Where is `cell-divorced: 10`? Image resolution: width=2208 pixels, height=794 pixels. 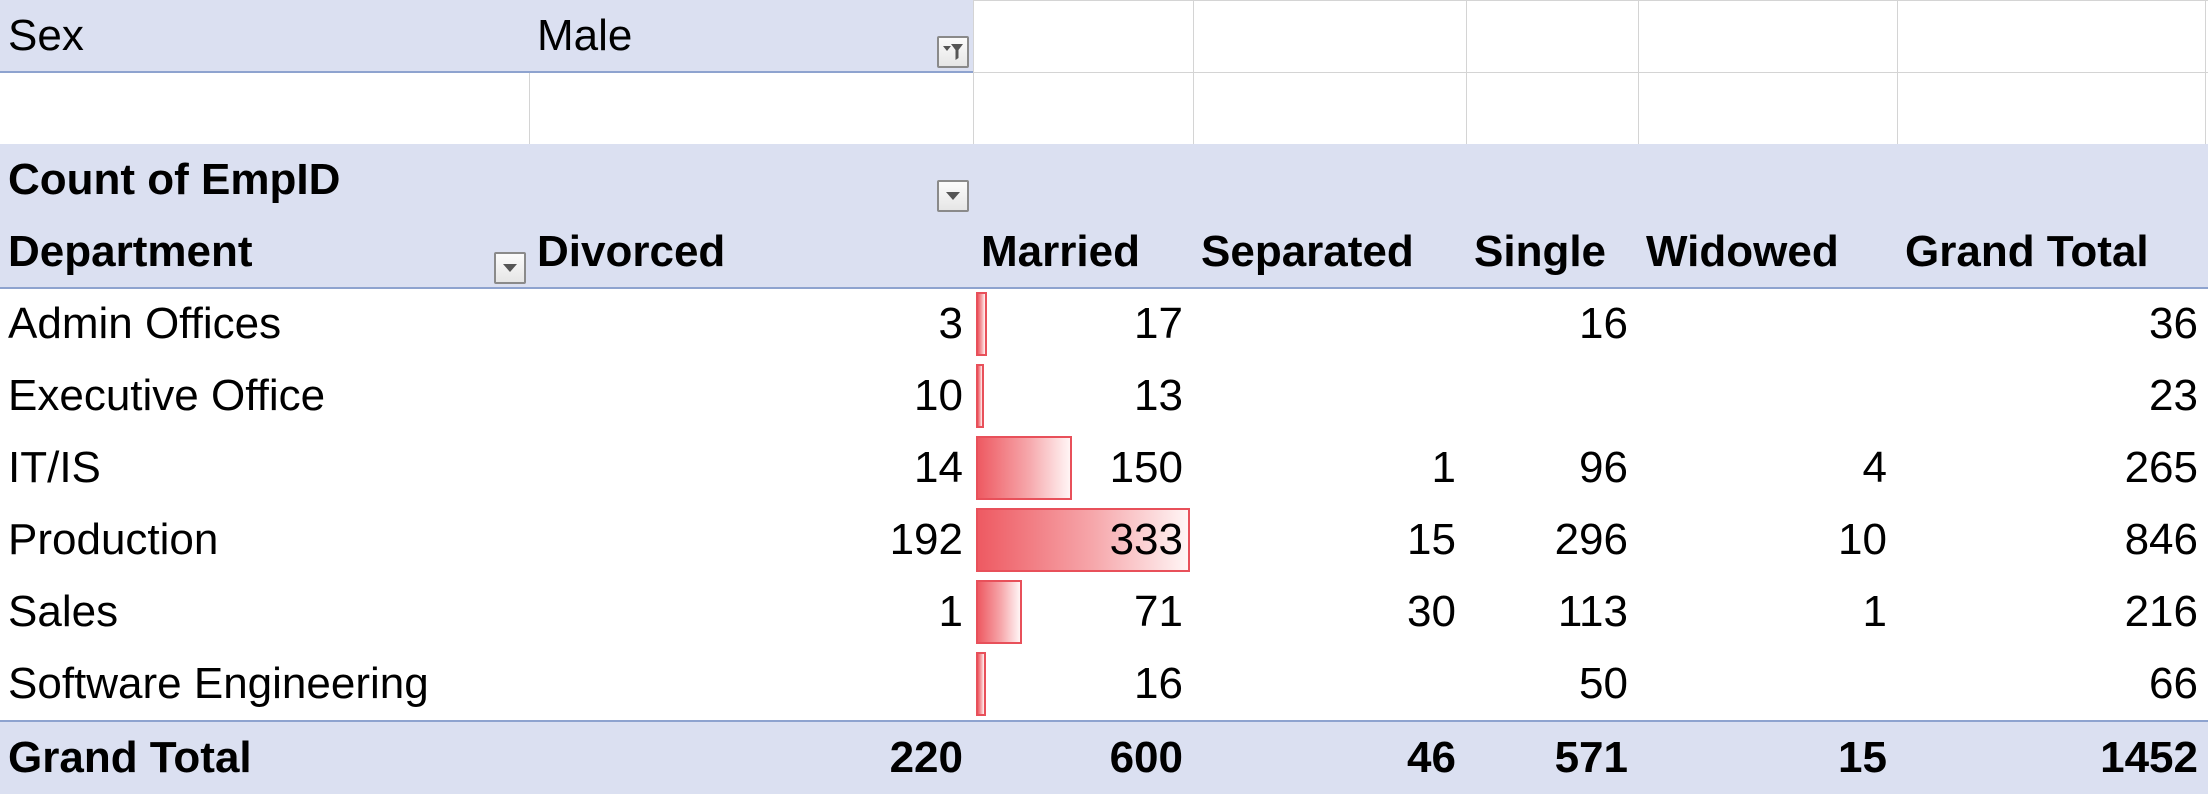
cell-divorced: 10 is located at coordinates (751, 396).